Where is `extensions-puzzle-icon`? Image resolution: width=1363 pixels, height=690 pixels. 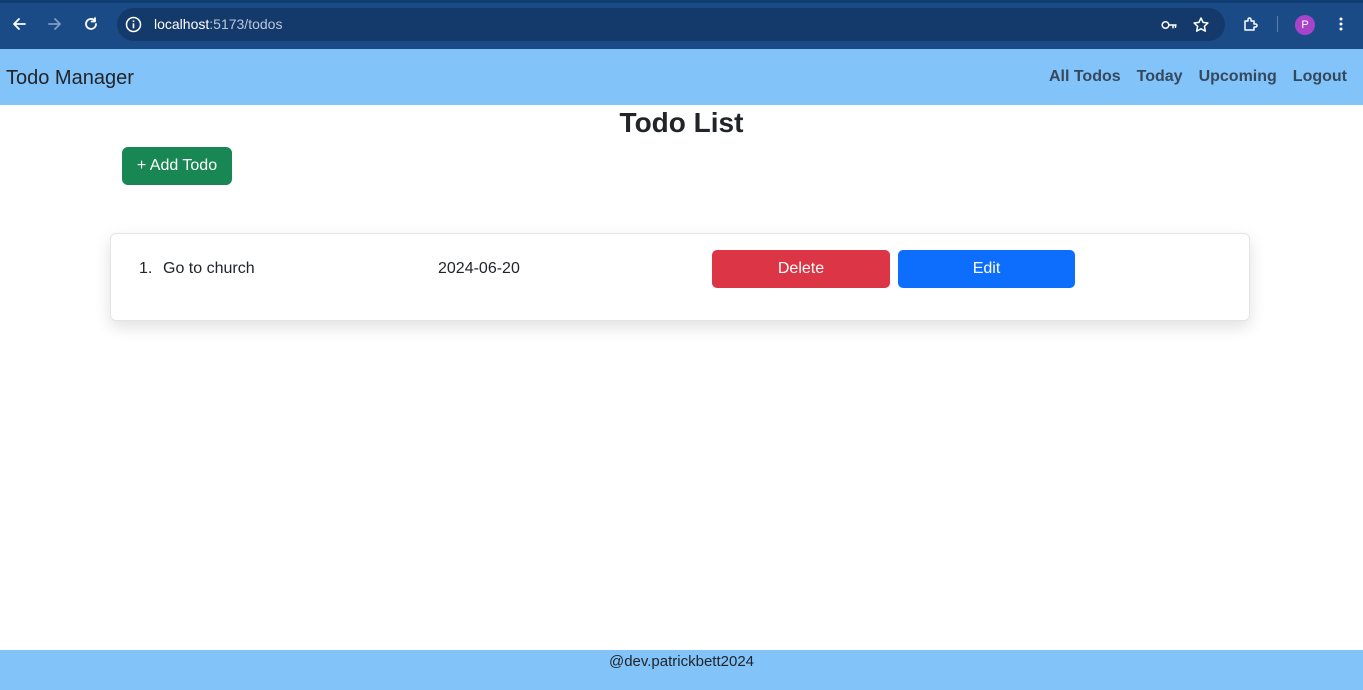
extensions-puzzle-icon is located at coordinates (1251, 24).